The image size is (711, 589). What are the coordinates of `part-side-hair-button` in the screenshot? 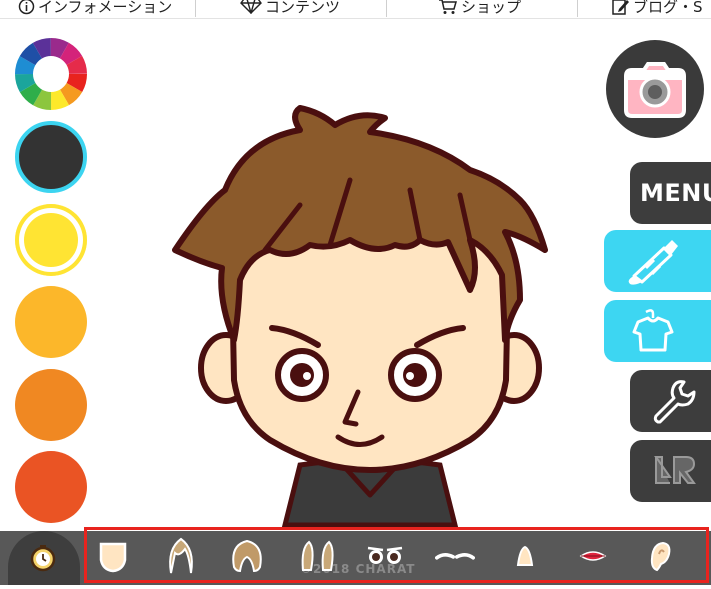 It's located at (317, 556).